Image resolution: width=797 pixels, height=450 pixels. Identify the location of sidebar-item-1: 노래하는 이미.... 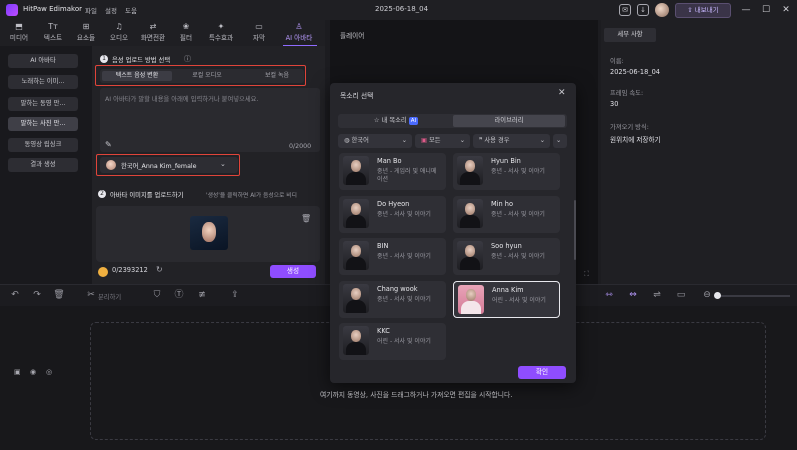
(43, 82).